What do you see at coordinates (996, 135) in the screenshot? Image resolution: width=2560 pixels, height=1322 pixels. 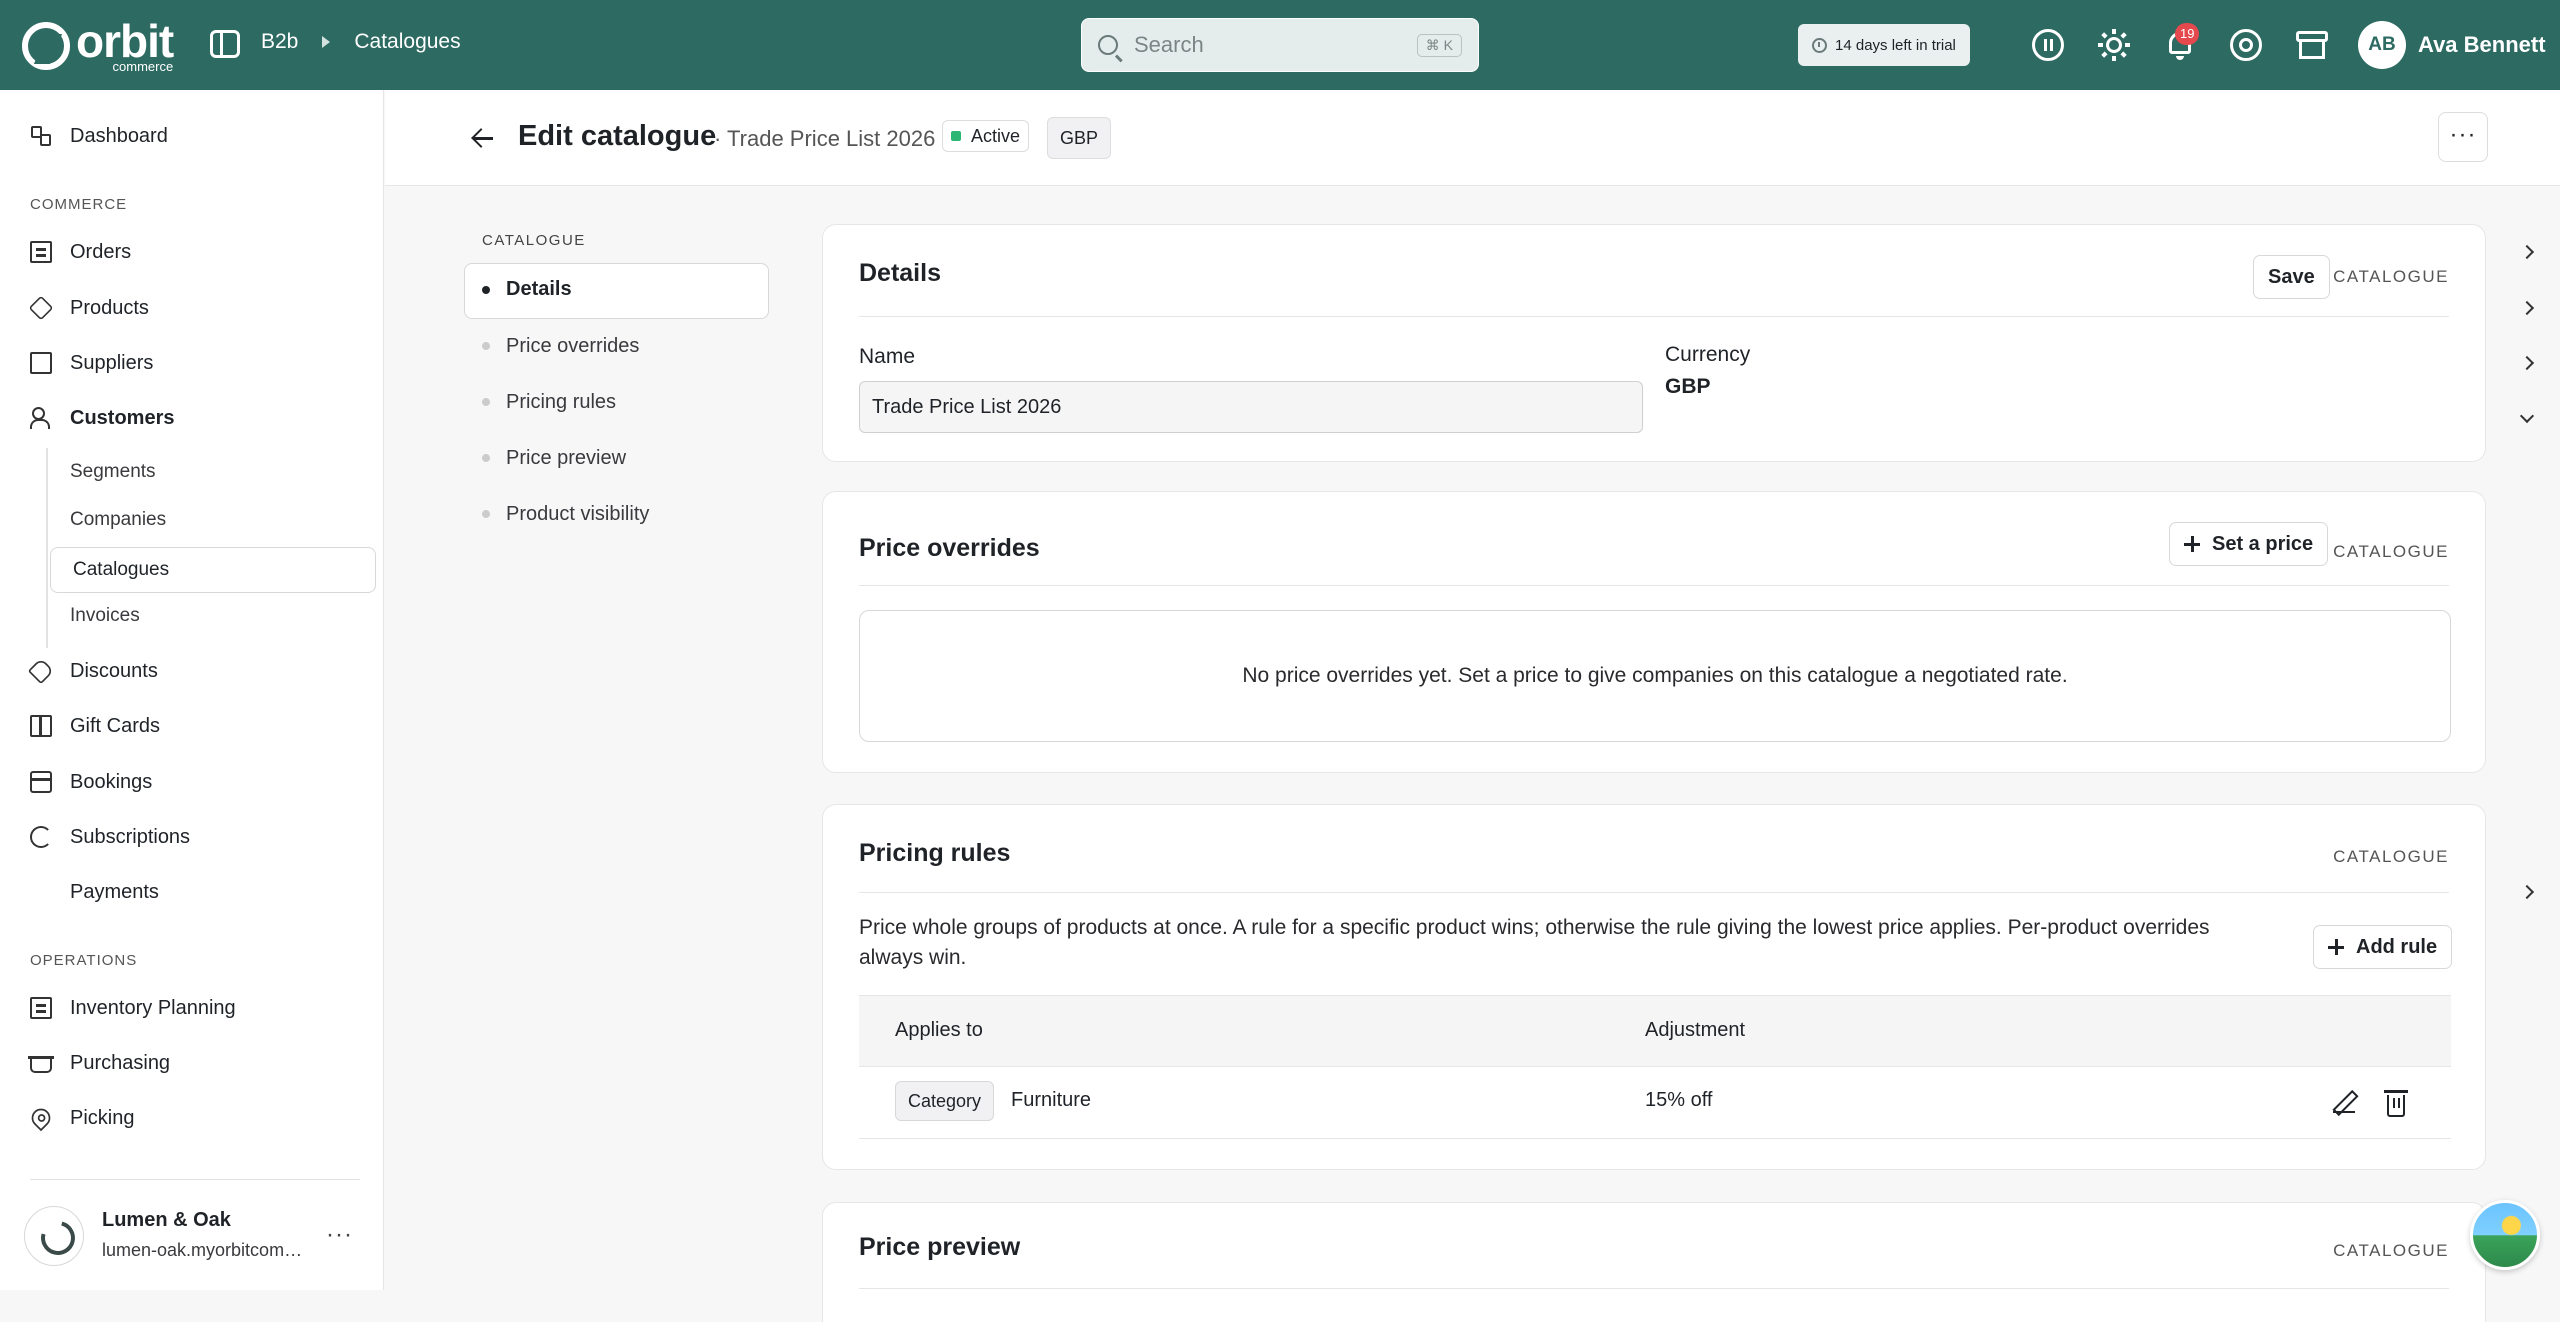 I see `status-text: Active` at bounding box center [996, 135].